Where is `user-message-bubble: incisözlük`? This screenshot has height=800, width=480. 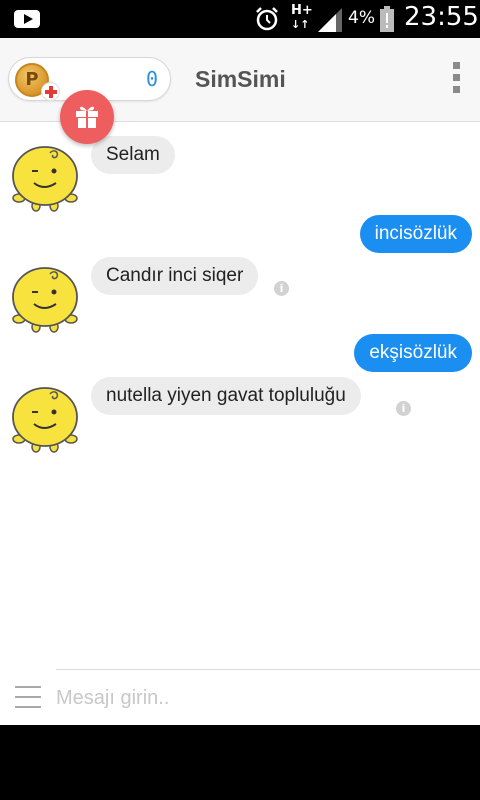 user-message-bubble: incisözlük is located at coordinates (415, 234).